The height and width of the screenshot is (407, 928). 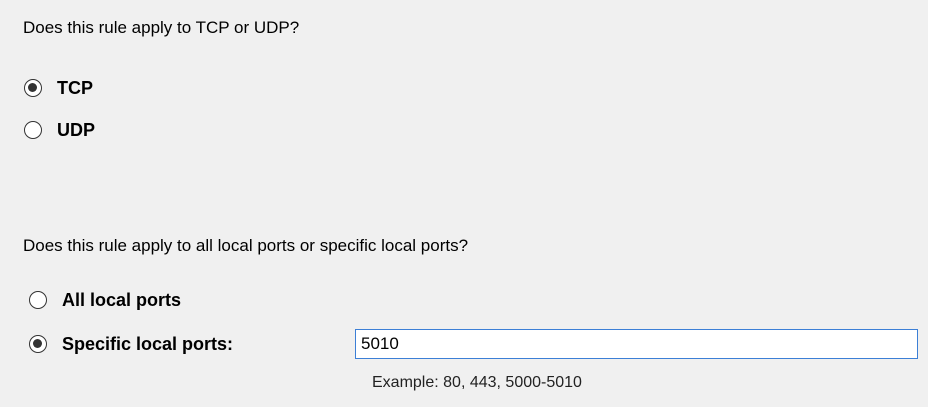 I want to click on all-local-ports-option: All local ports, so click(x=105, y=300).